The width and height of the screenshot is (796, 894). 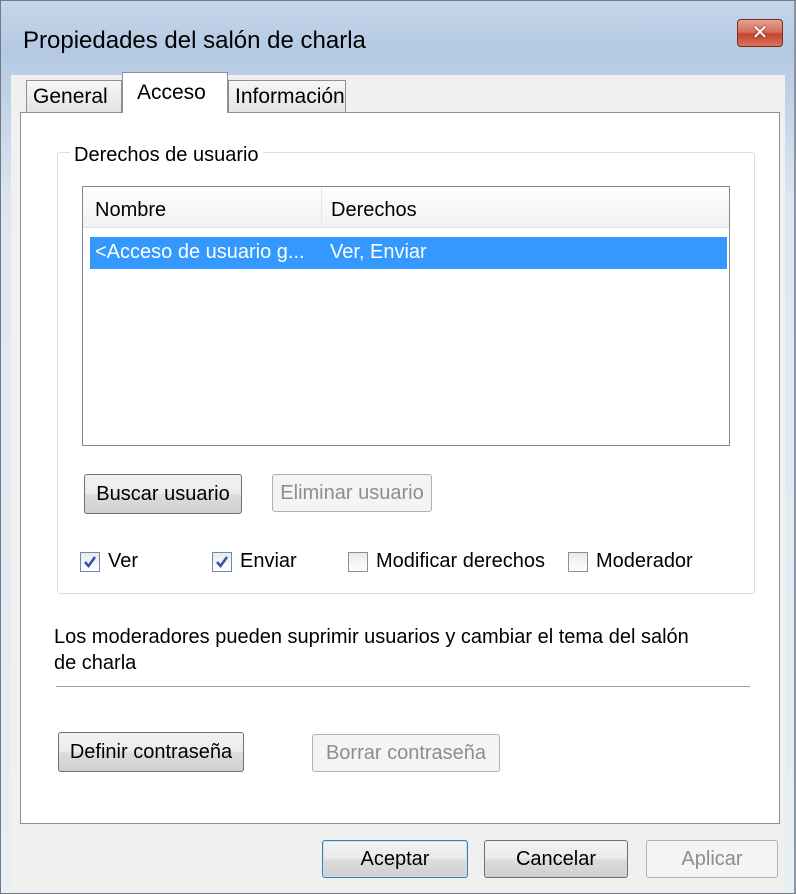 What do you see at coordinates (395, 859) in the screenshot?
I see `ok-button: Aceptar` at bounding box center [395, 859].